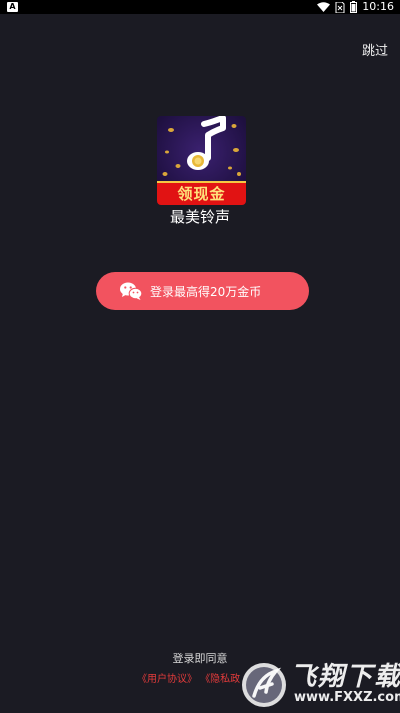 This screenshot has width=400, height=713. Describe the element at coordinates (345, 677) in the screenshot. I see `watermark-title: 飞翔下载` at that location.